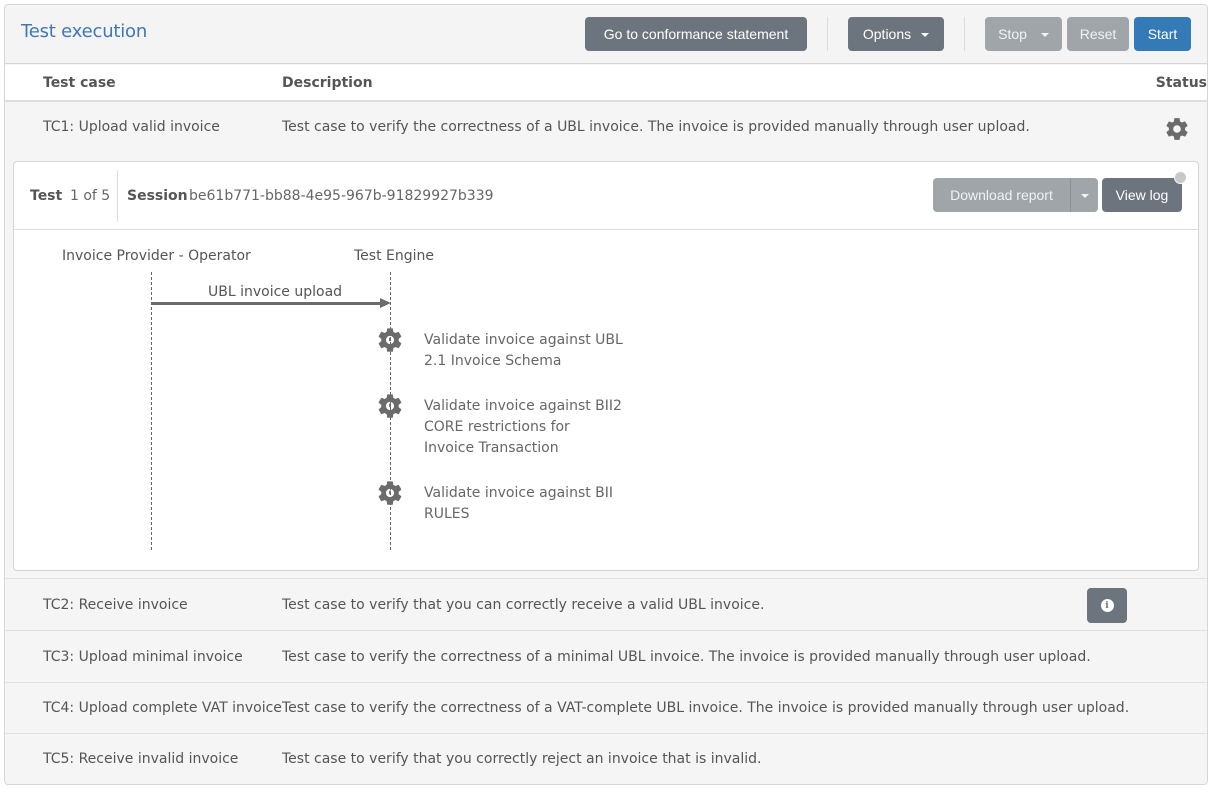  What do you see at coordinates (394, 256) in the screenshot?
I see `actor-label: Test Engine` at bounding box center [394, 256].